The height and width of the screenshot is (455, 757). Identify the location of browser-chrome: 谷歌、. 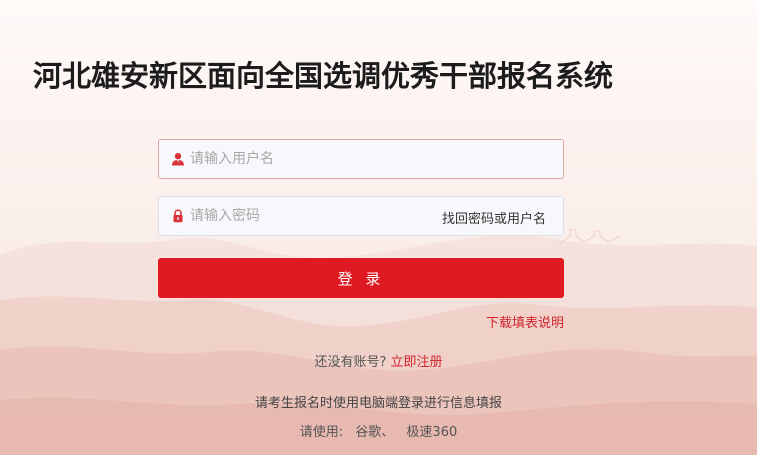
(375, 432).